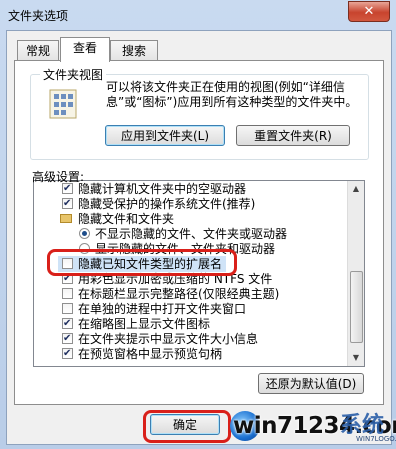 The height and width of the screenshot is (449, 396). What do you see at coordinates (38, 16) in the screenshot?
I see `window-title: 文件夹选项` at bounding box center [38, 16].